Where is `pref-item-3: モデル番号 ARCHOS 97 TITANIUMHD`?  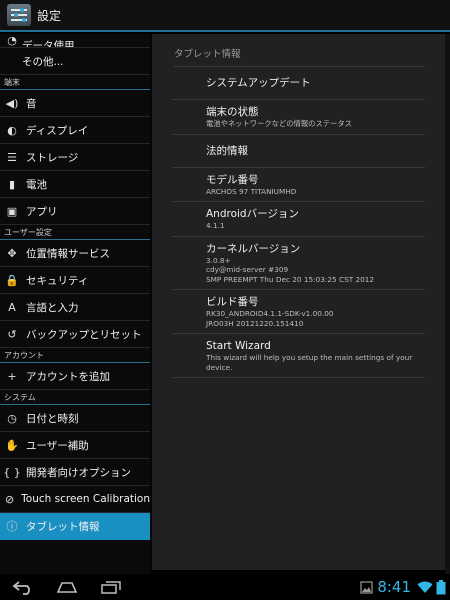
pref-item-3: モデル番号 ARCHOS 97 TITANIUMHD is located at coordinates (298, 185).